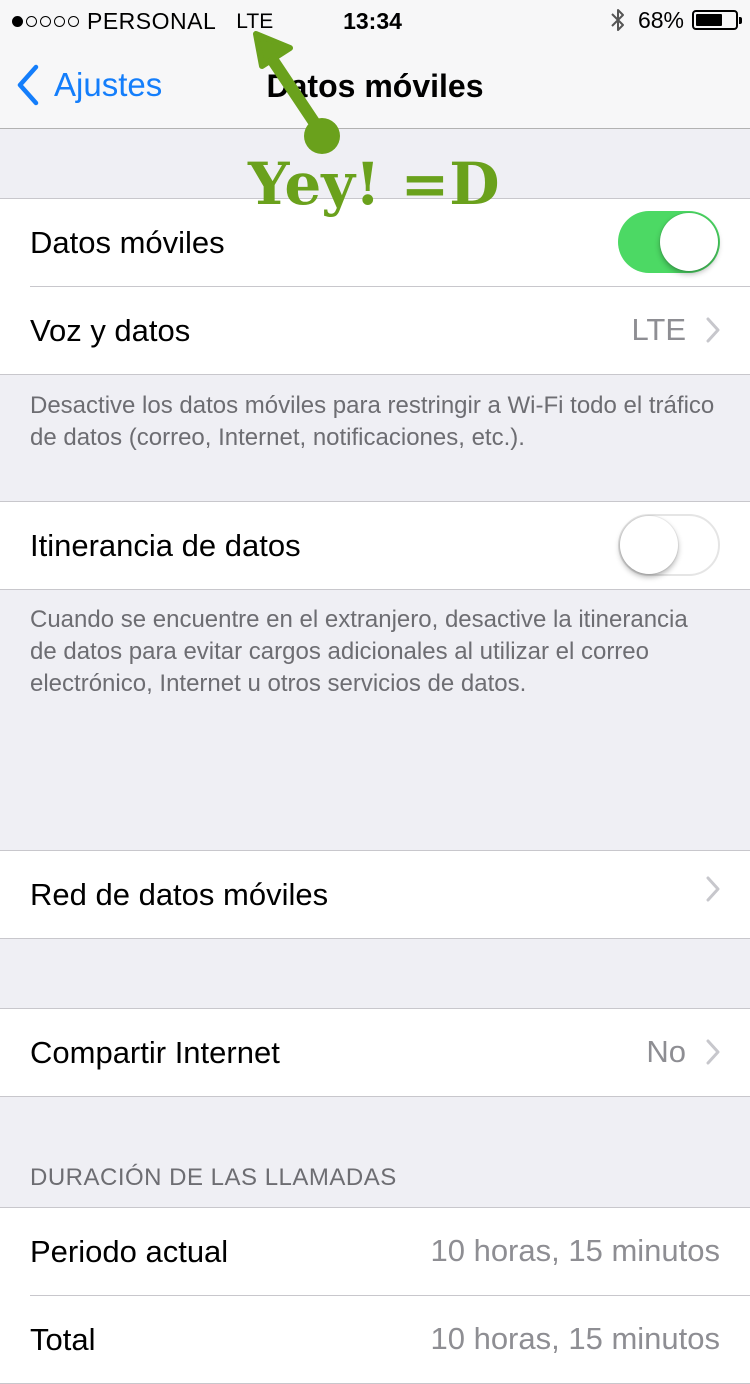 Image resolution: width=750 pixels, height=1384 pixels. What do you see at coordinates (660, 19) in the screenshot?
I see `battery-percentage: 68%` at bounding box center [660, 19].